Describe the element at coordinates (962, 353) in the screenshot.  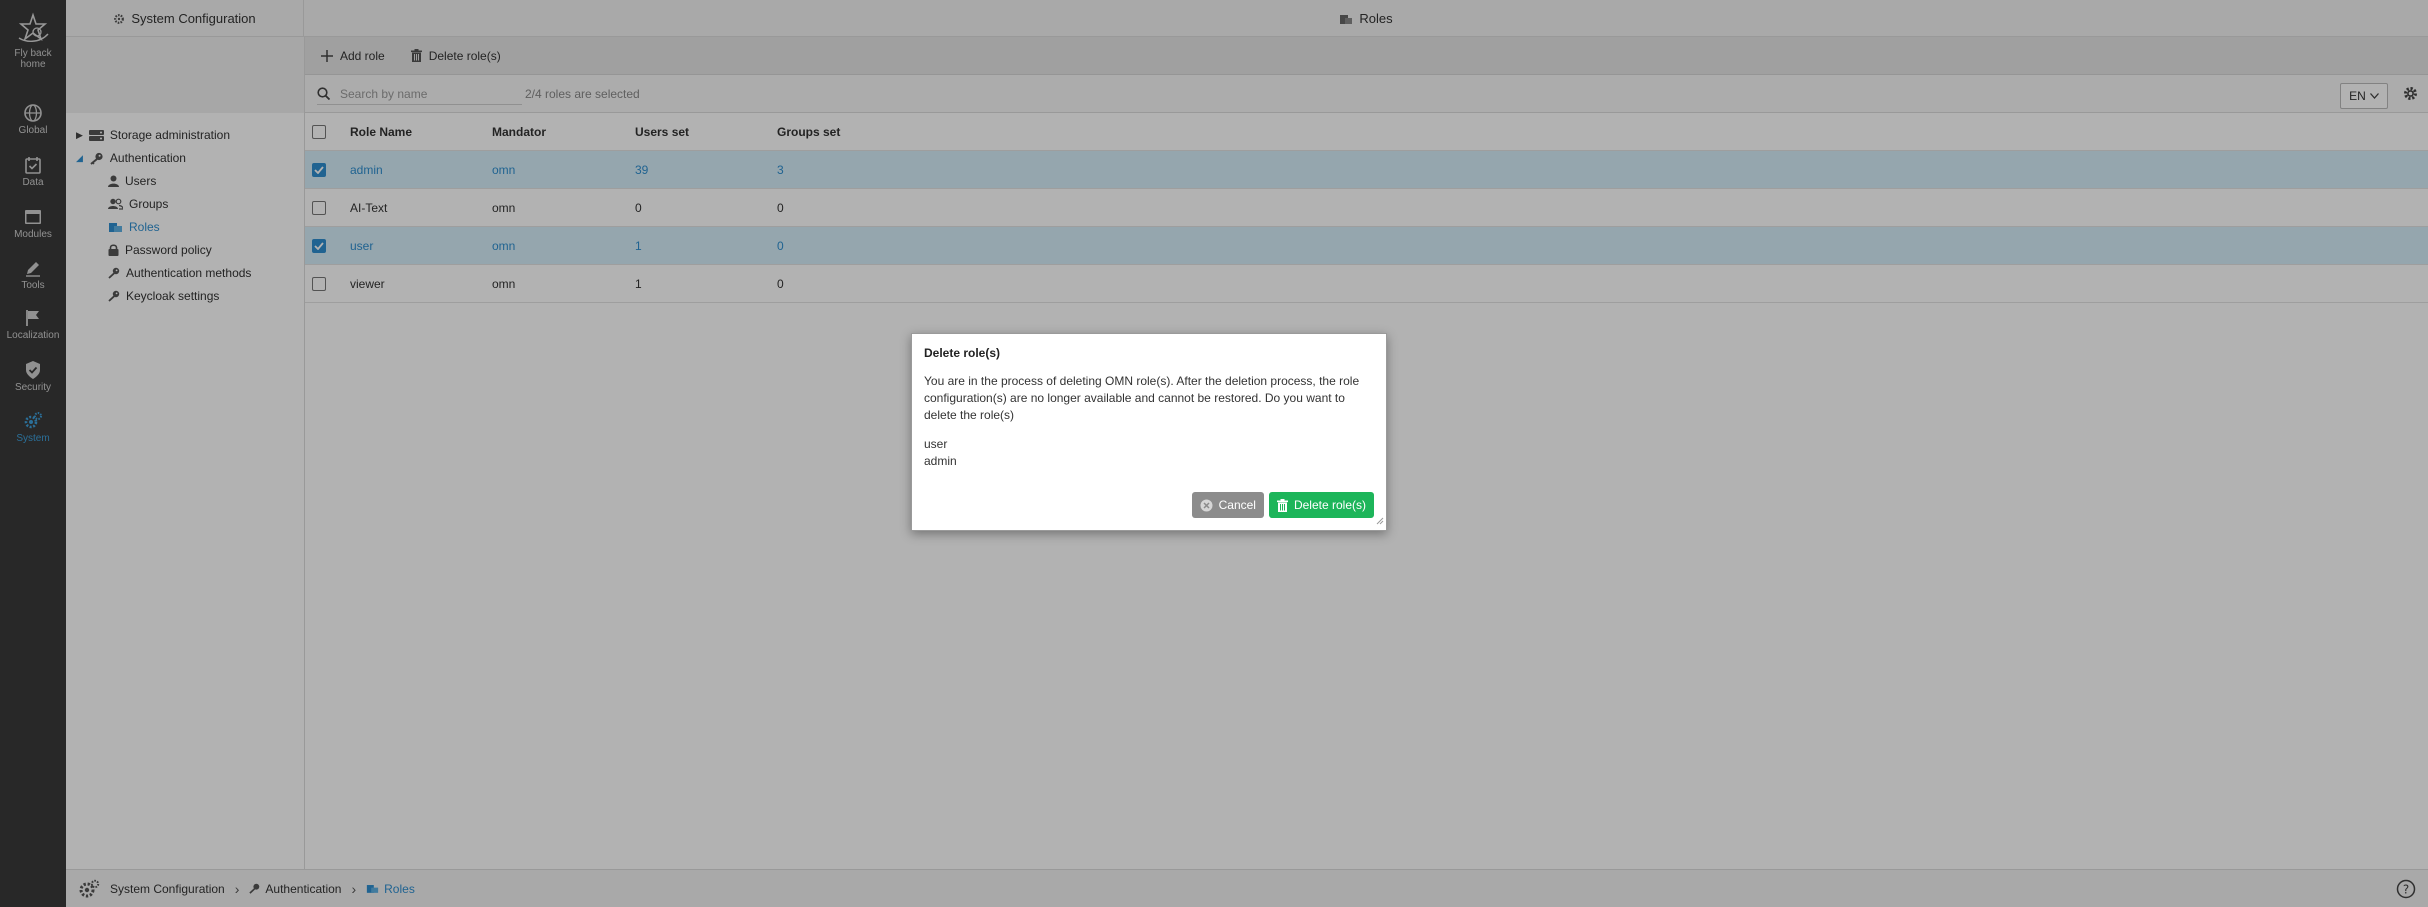
I see `dialog-title: Delete role(s)` at that location.